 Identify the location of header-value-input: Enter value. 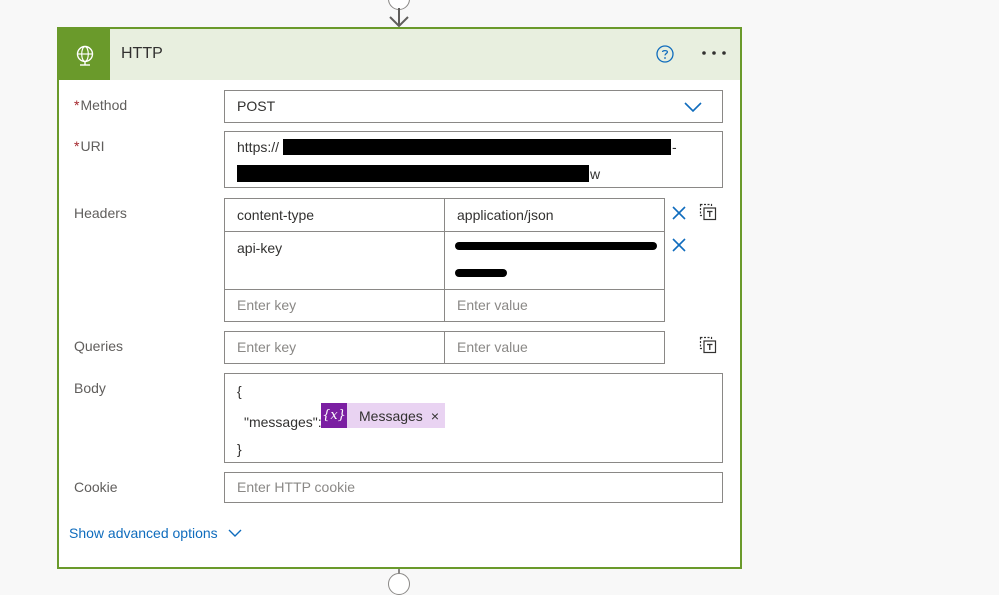
(554, 305).